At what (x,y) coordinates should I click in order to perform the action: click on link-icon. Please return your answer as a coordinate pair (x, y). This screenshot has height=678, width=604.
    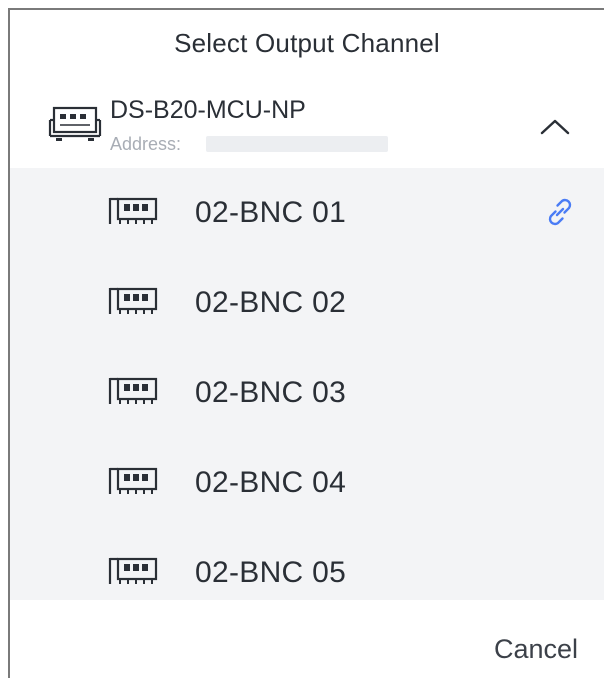
    Looking at the image, I should click on (560, 212).